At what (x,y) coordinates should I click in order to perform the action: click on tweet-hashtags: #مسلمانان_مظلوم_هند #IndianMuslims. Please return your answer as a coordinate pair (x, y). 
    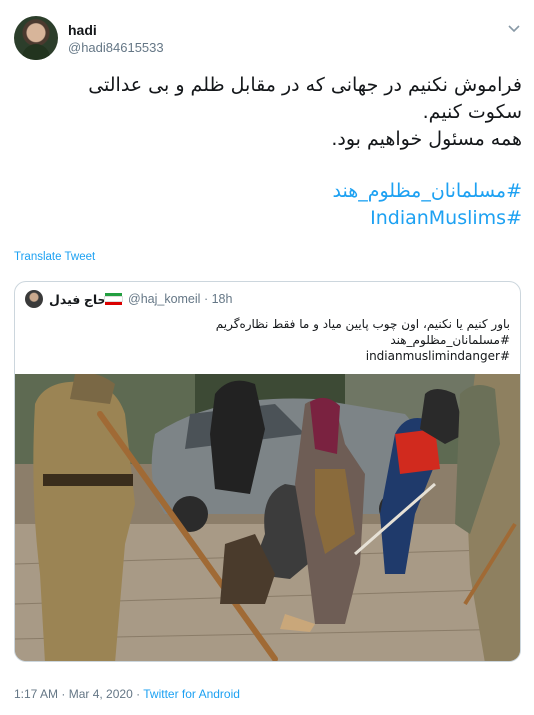
    Looking at the image, I should click on (268, 205).